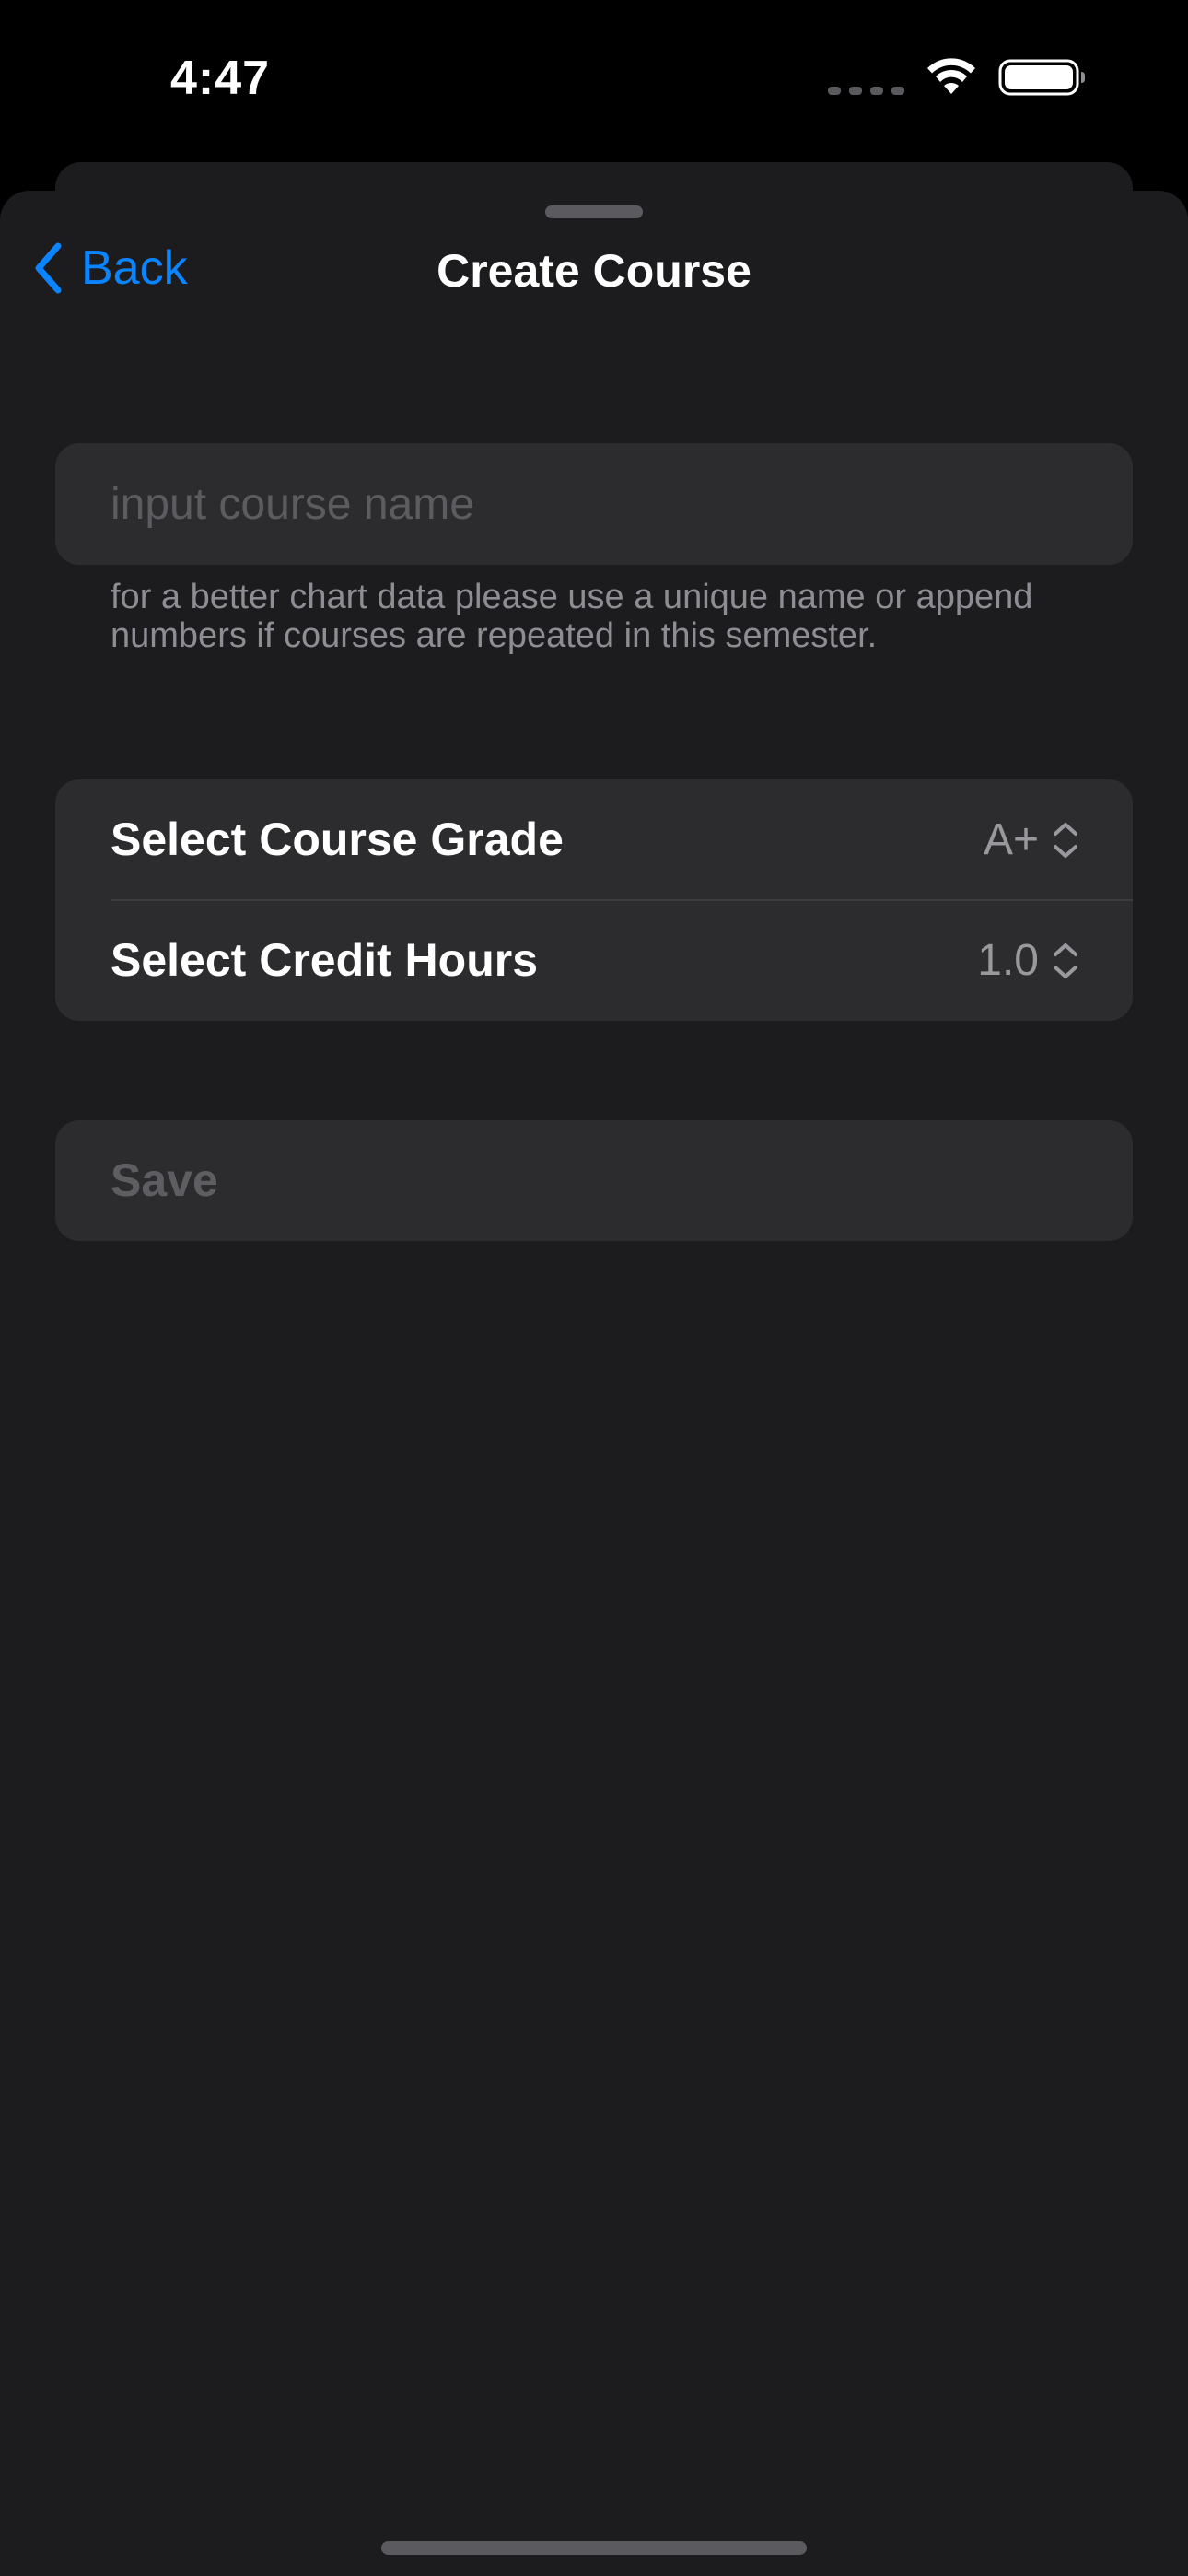  What do you see at coordinates (866, 77) in the screenshot?
I see `cellular-signal-icon` at bounding box center [866, 77].